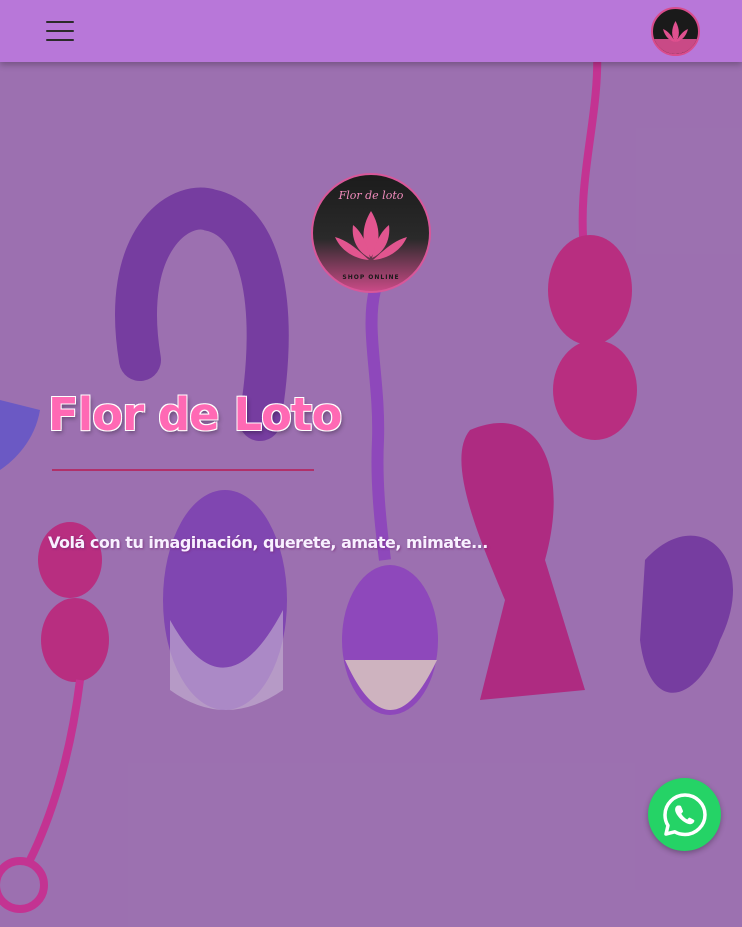 Image resolution: width=742 pixels, height=927 pixels. I want to click on whatsapp-button, so click(684, 814).